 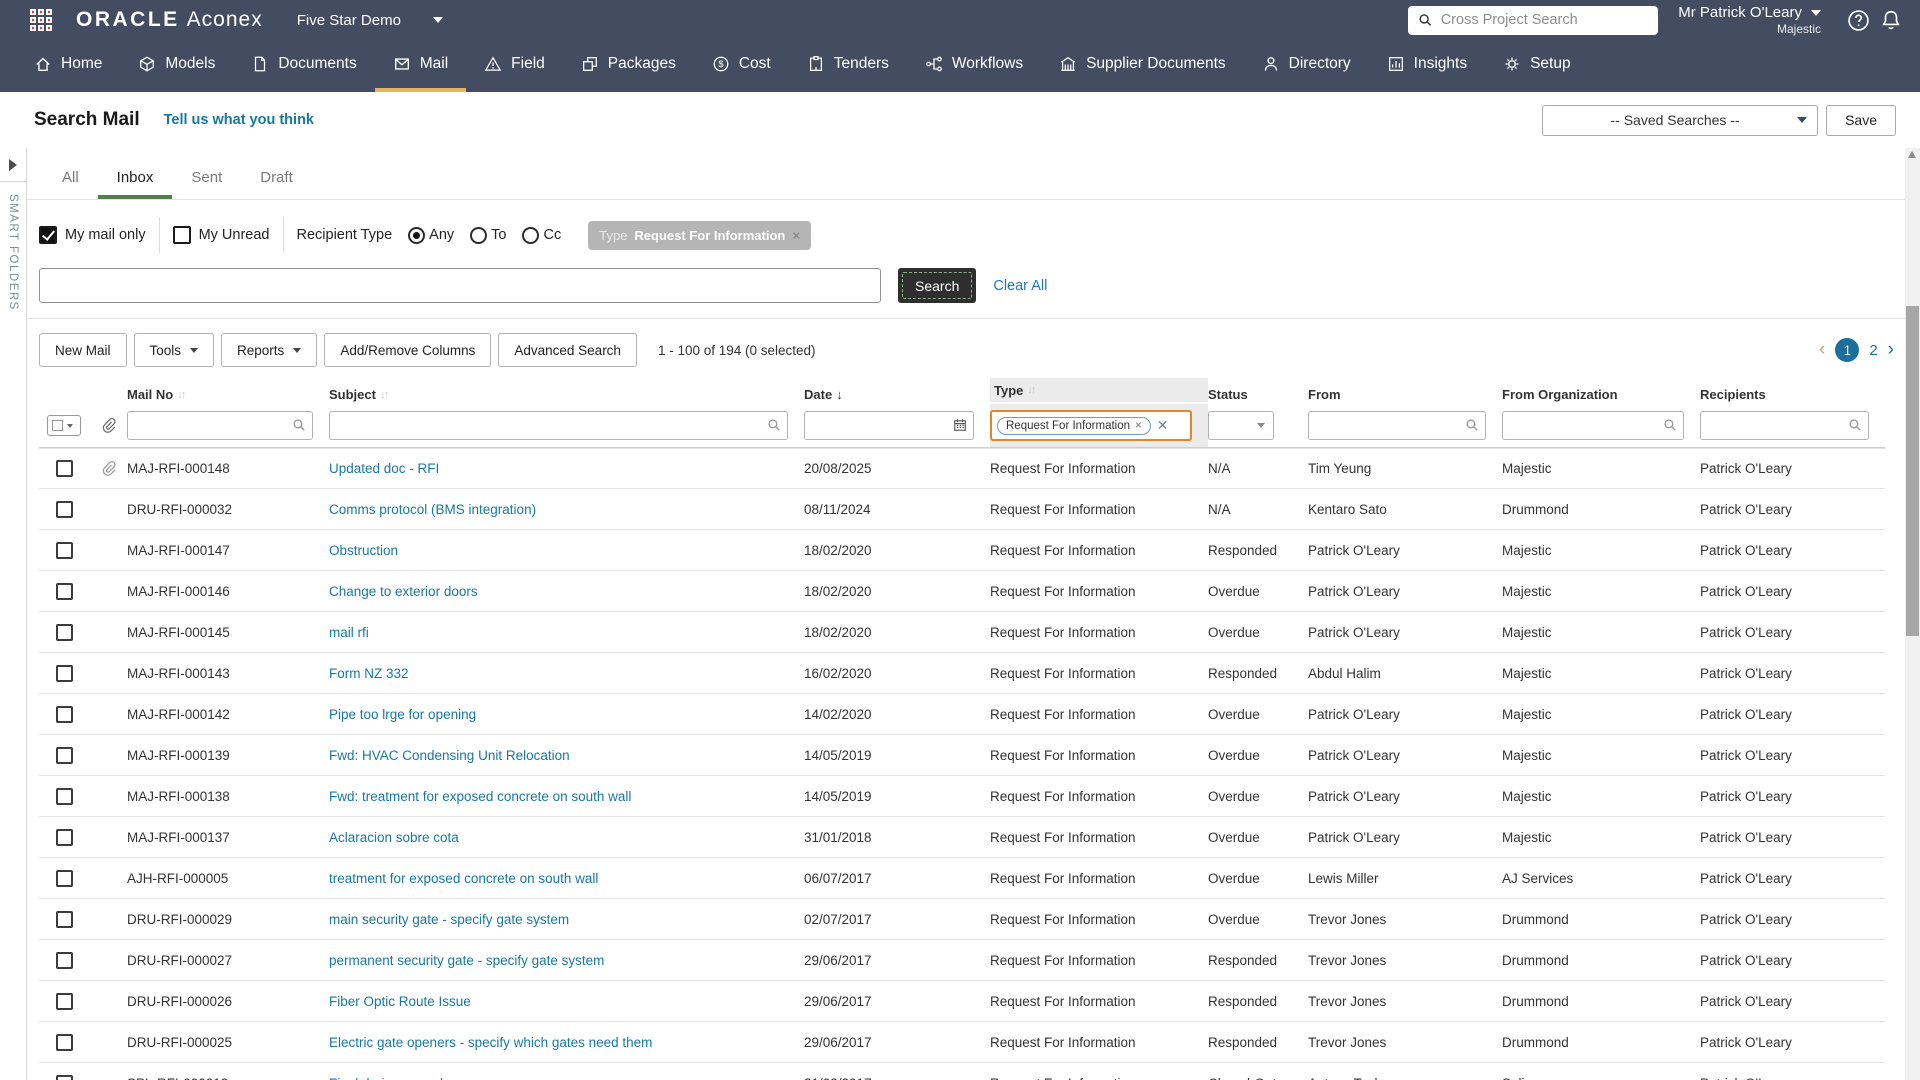 I want to click on page-2-button: 2, so click(x=1873, y=350).